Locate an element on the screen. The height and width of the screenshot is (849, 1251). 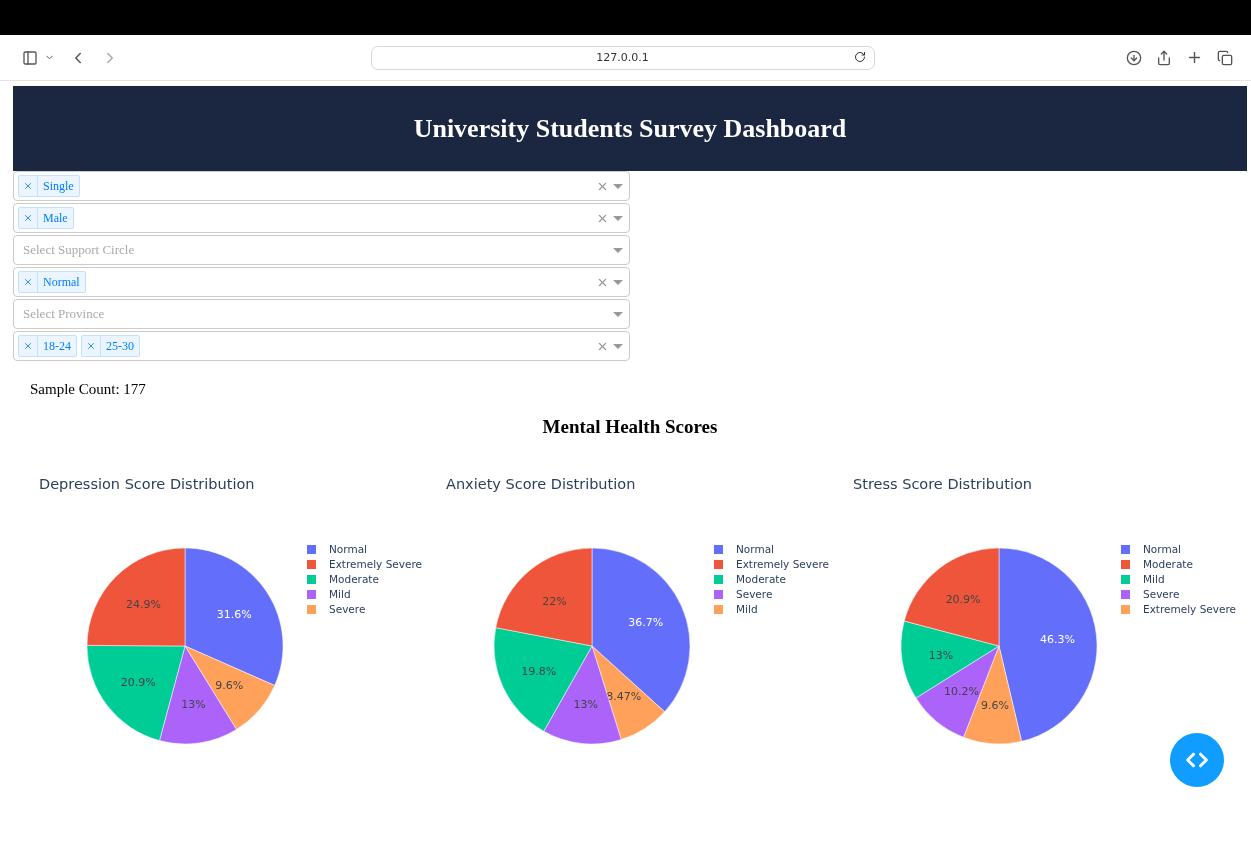
sidebar-icon is located at coordinates (30, 57).